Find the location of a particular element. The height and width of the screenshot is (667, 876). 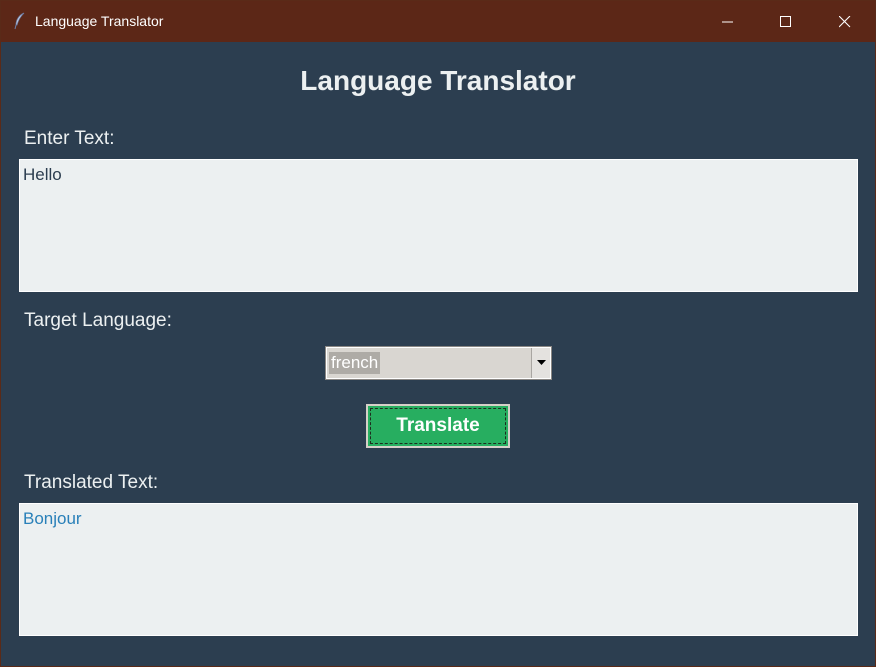

selected-language: french is located at coordinates (355, 363).